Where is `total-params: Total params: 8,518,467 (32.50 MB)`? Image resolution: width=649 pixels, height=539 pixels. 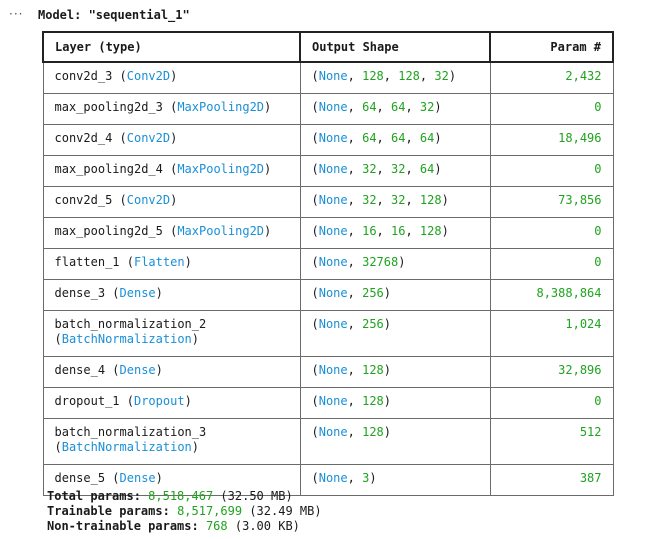 total-params: Total params: 8,518,467 (32.50 MB) is located at coordinates (170, 496).